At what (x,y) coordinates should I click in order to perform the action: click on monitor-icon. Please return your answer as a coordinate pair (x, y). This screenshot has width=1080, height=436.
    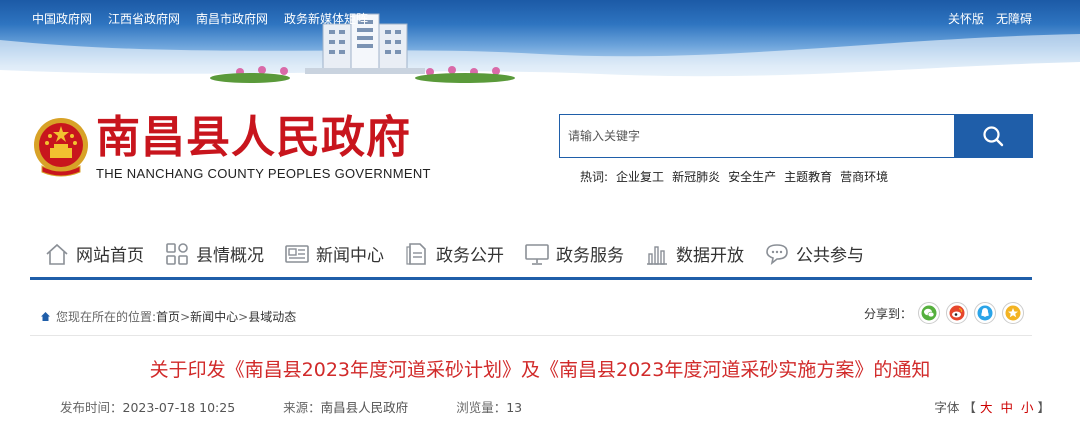
    Looking at the image, I should click on (537, 254).